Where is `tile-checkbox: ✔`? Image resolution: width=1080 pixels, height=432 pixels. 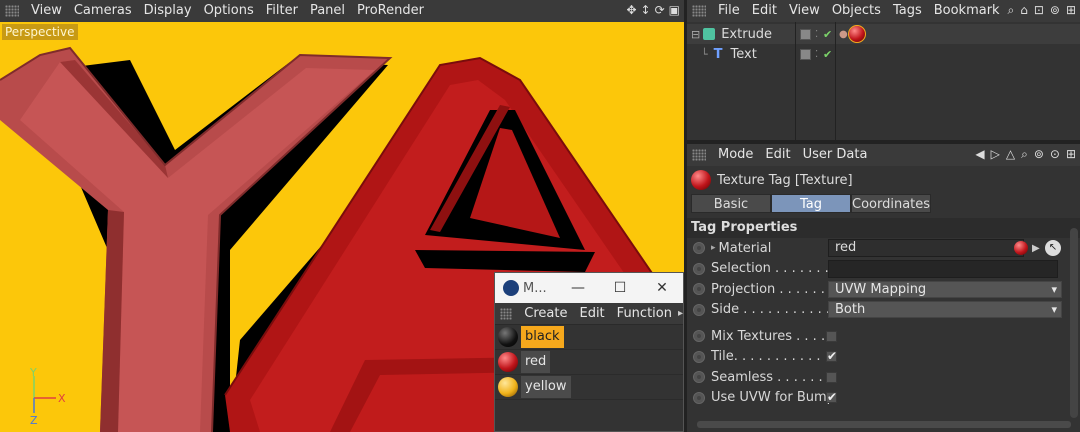
tile-checkbox: ✔ is located at coordinates (831, 356).